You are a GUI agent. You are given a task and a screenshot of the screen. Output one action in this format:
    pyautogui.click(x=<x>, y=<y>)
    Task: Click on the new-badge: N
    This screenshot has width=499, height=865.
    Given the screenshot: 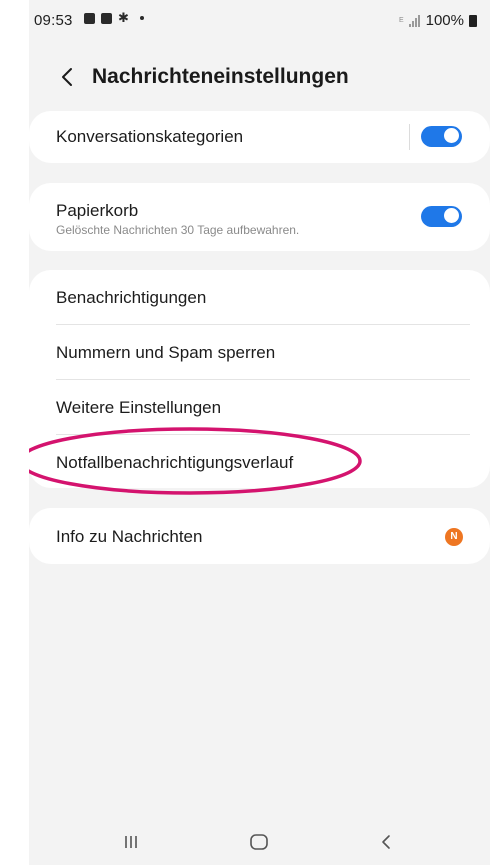 What is the action you would take?
    pyautogui.click(x=454, y=537)
    